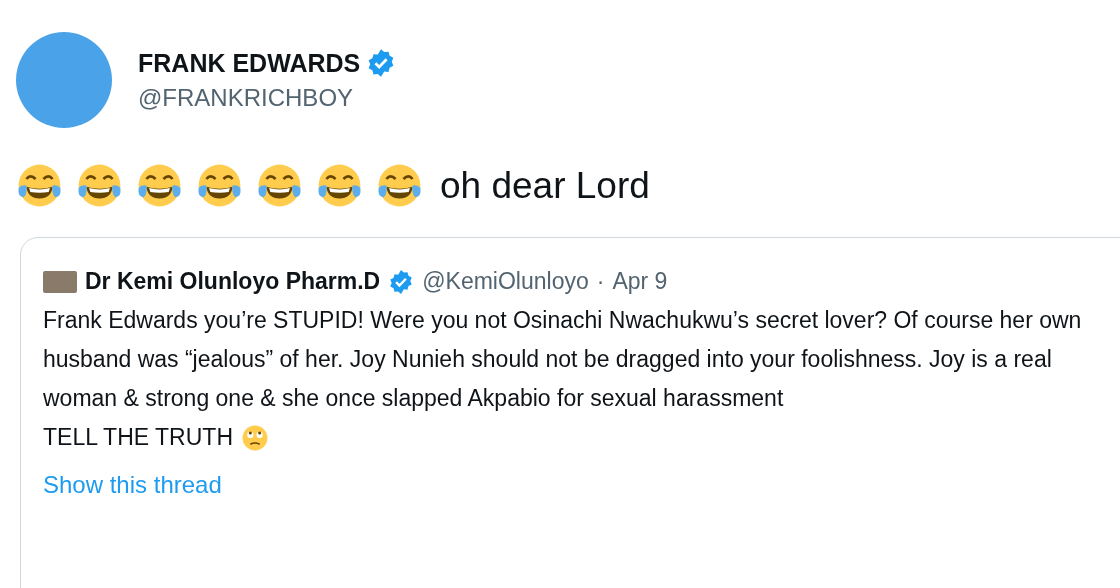 The width and height of the screenshot is (1120, 588). What do you see at coordinates (233, 281) in the screenshot?
I see `quoted-author-name: Dr Kemi Olunloyo Pharm.D` at bounding box center [233, 281].